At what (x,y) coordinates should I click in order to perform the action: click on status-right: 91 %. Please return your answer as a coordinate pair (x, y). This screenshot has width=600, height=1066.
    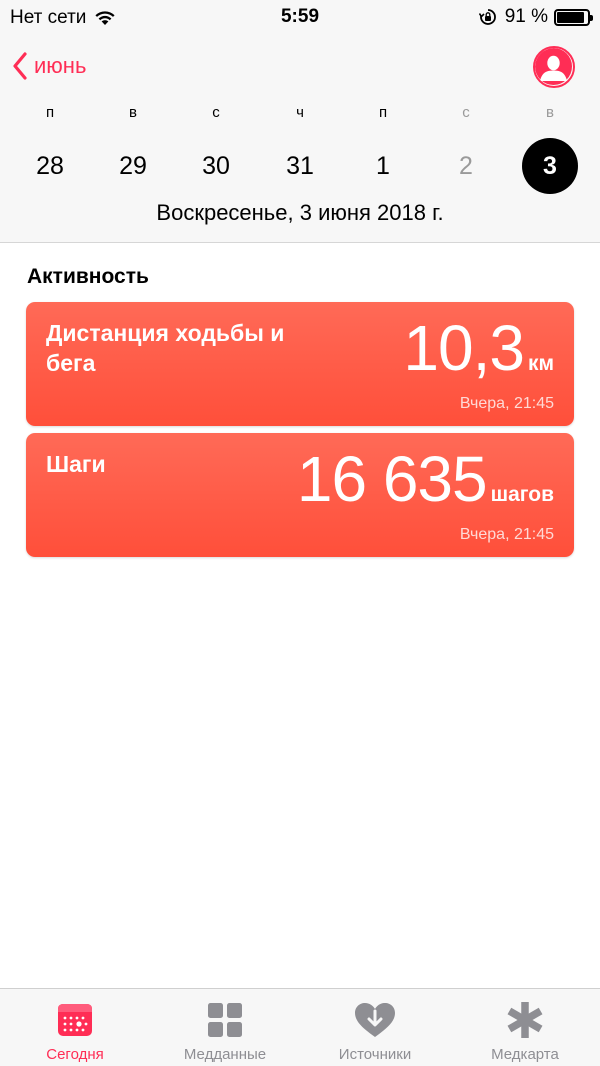
    Looking at the image, I should click on (535, 17).